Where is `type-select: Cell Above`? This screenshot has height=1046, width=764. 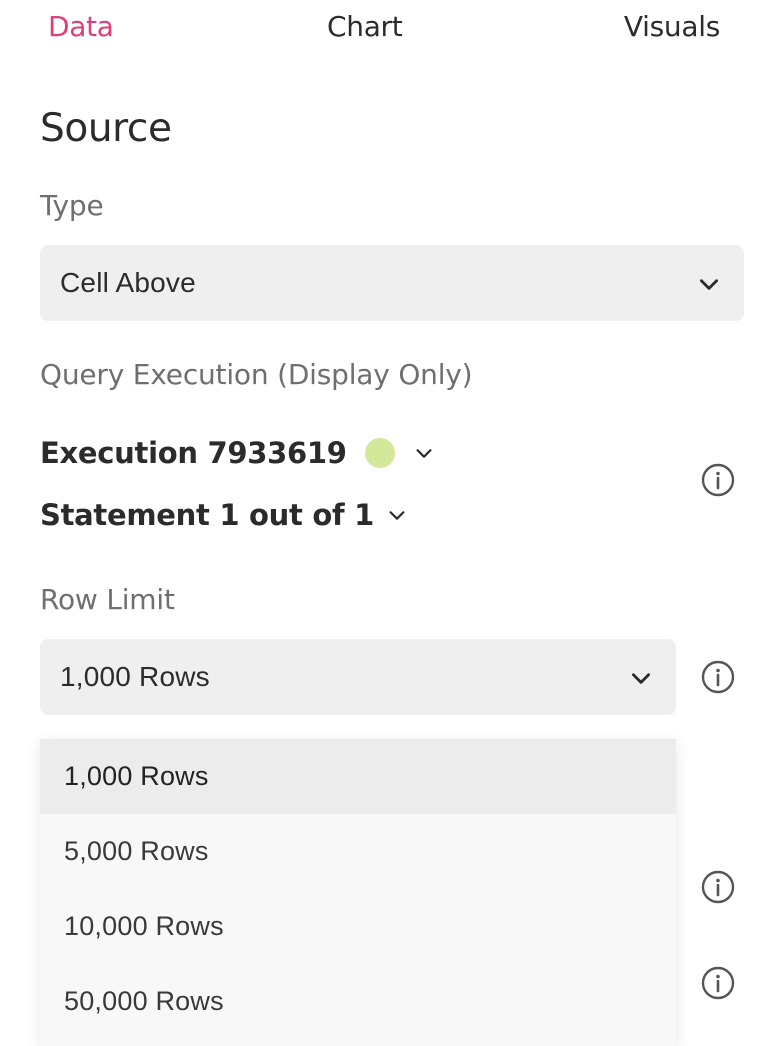 type-select: Cell Above is located at coordinates (392, 283).